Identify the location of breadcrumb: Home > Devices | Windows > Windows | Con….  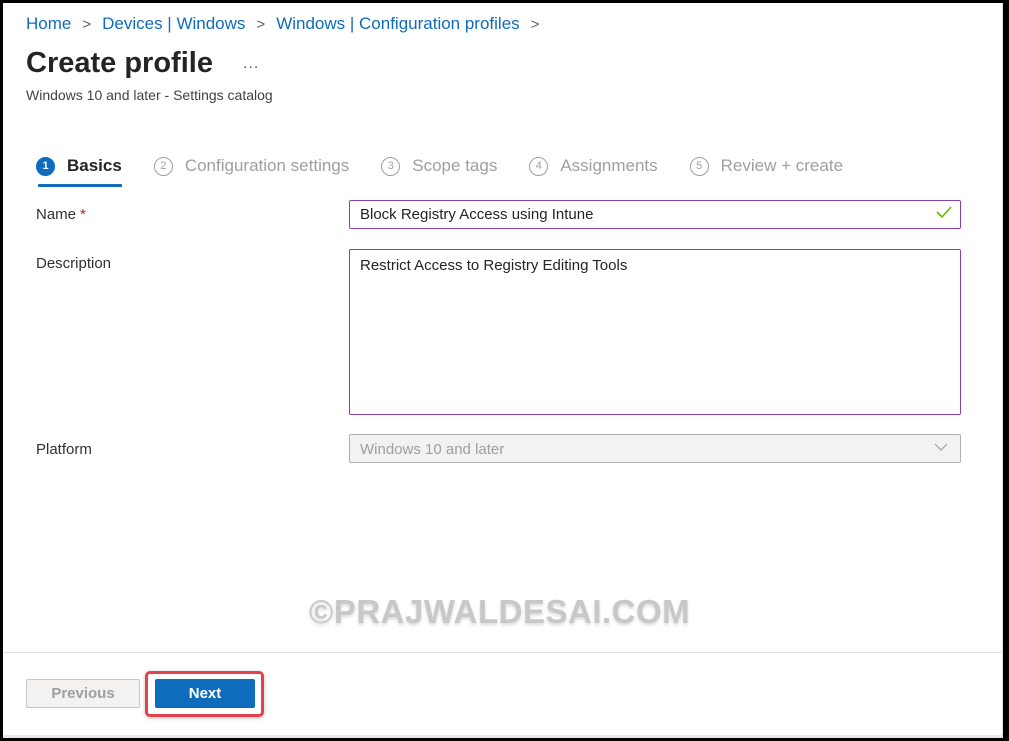
(288, 24).